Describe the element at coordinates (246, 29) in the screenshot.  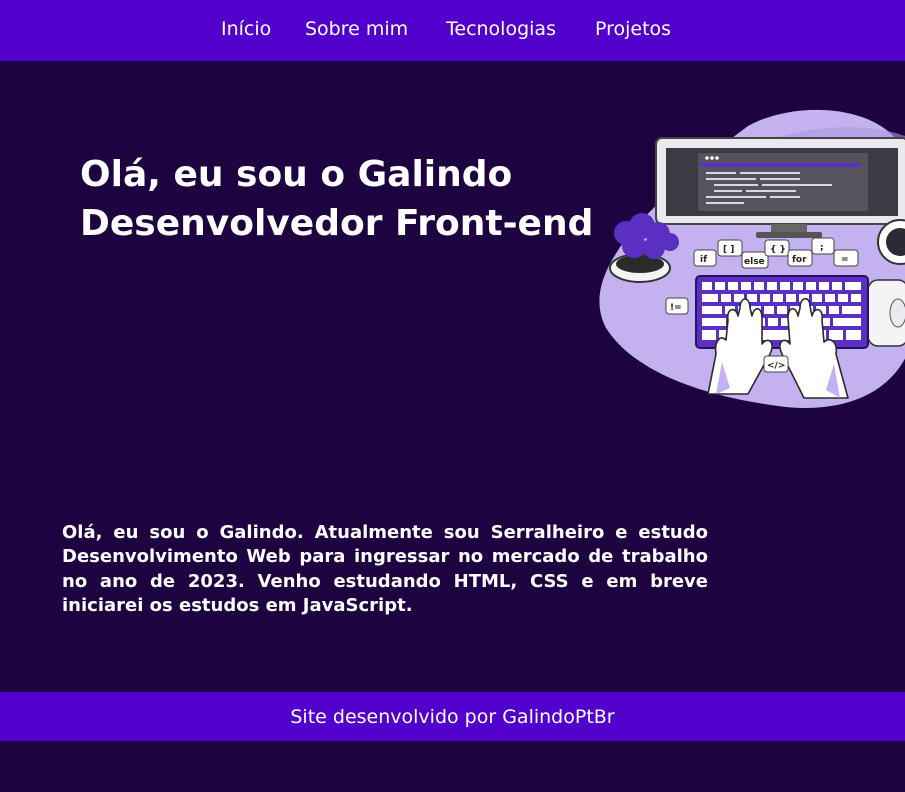
I see `nav-link-inicio: Início` at that location.